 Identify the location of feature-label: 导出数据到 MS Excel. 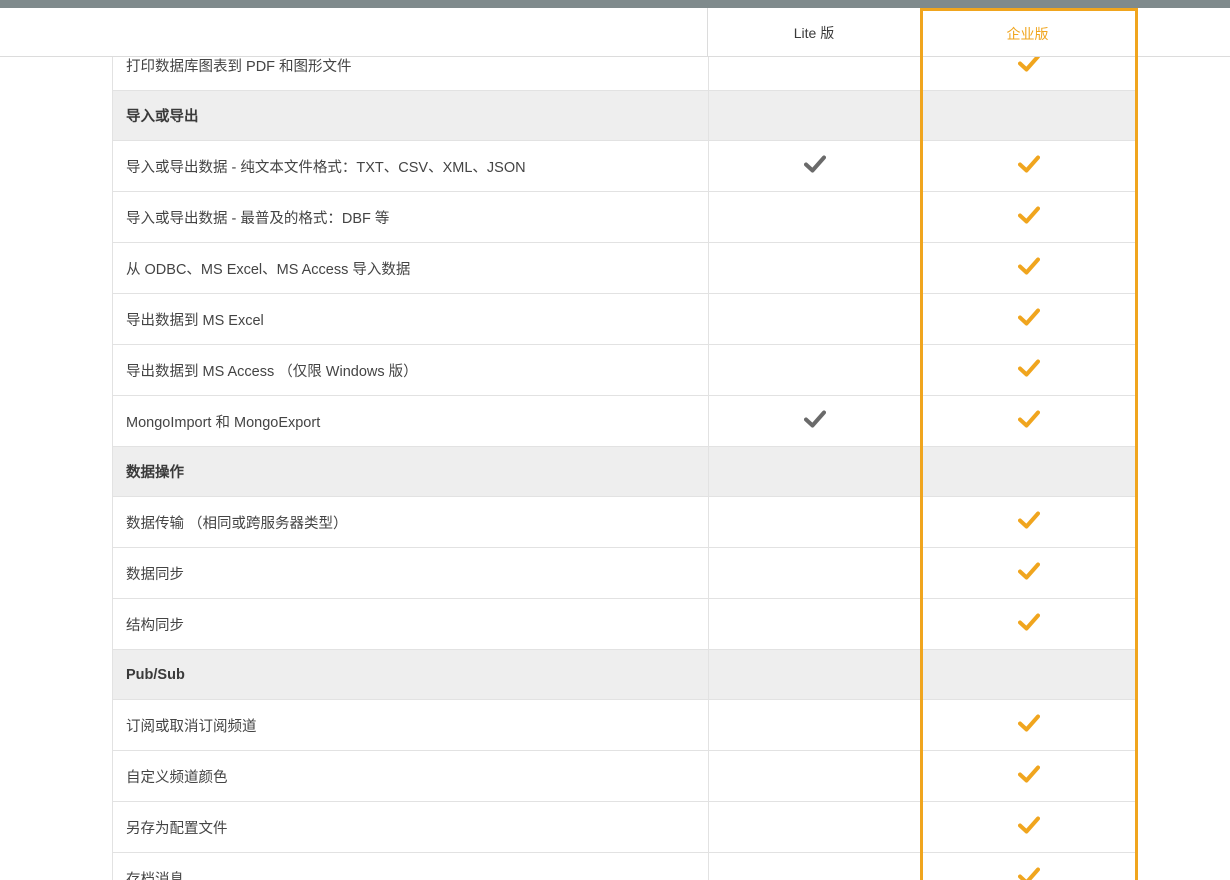
(195, 320).